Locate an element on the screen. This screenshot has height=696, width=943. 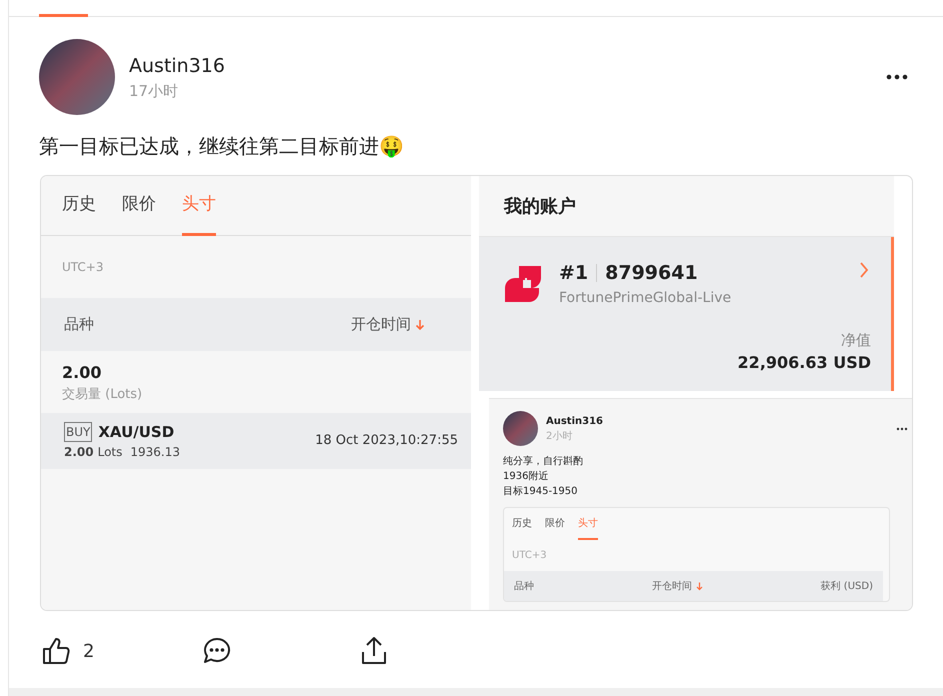
lots-value: 2.00 is located at coordinates (79, 452).